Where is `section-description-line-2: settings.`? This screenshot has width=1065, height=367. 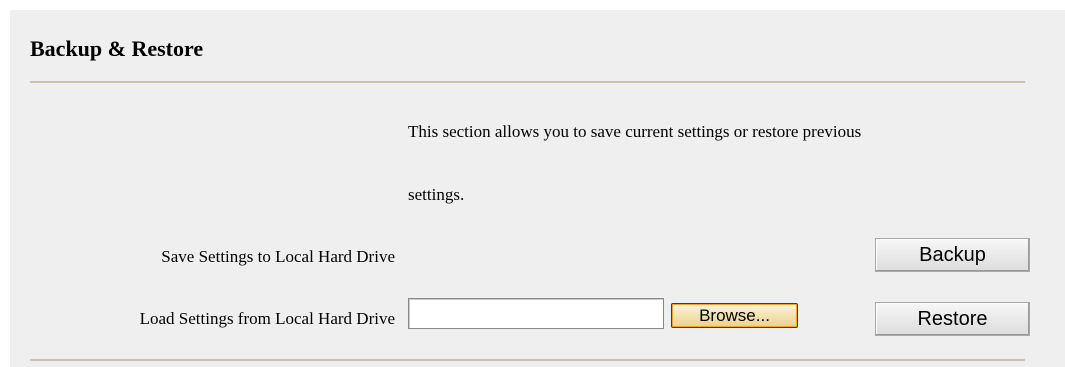 section-description-line-2: settings. is located at coordinates (436, 194).